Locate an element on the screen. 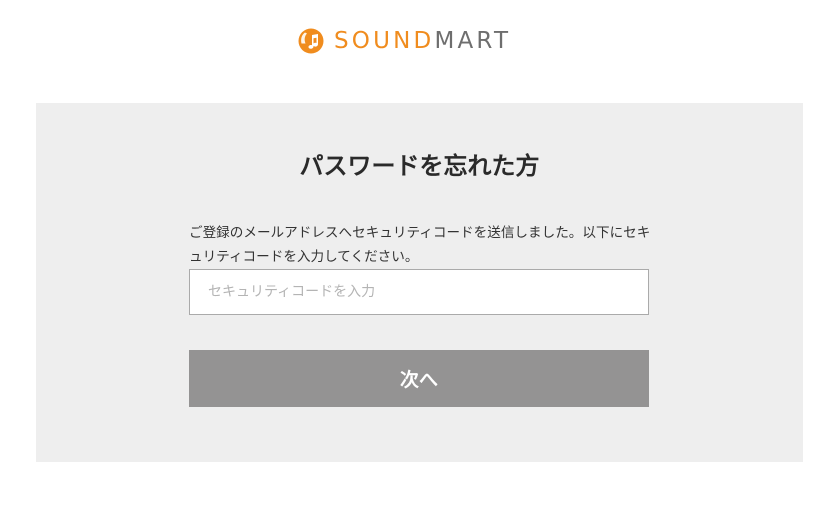 Image resolution: width=840 pixels, height=516 pixels. music-note-icon is located at coordinates (311, 41).